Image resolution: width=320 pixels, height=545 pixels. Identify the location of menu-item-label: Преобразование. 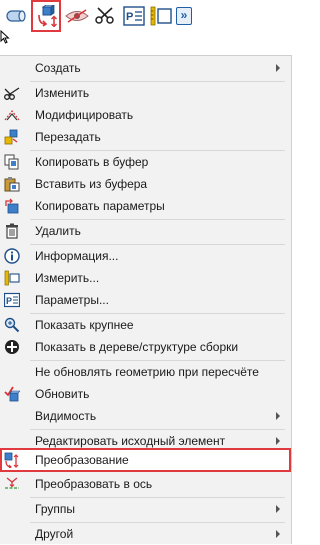
(82, 460).